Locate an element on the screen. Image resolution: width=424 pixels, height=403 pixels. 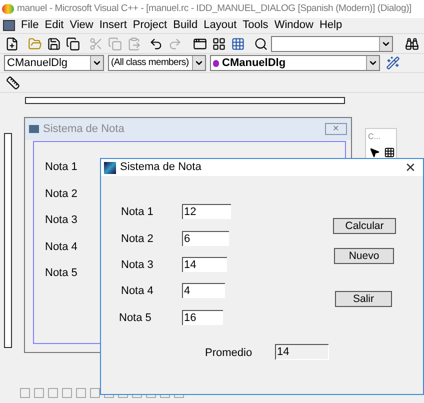
dialog-icon is located at coordinates (34, 129).